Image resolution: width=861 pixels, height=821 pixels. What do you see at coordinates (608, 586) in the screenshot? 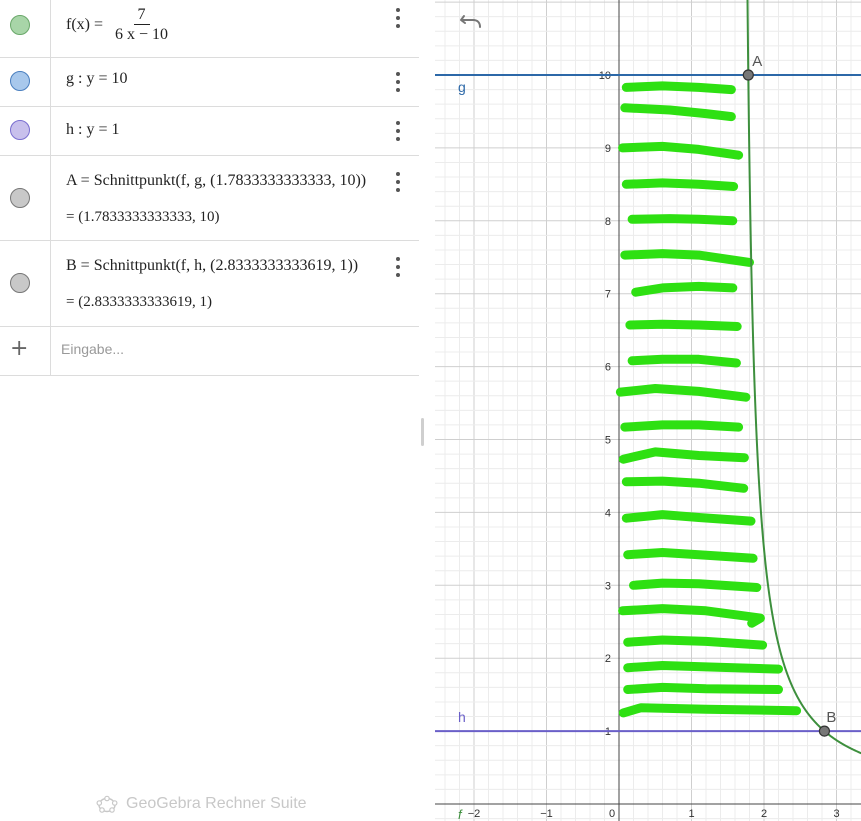
I see `y-tick-label: 3` at bounding box center [608, 586].